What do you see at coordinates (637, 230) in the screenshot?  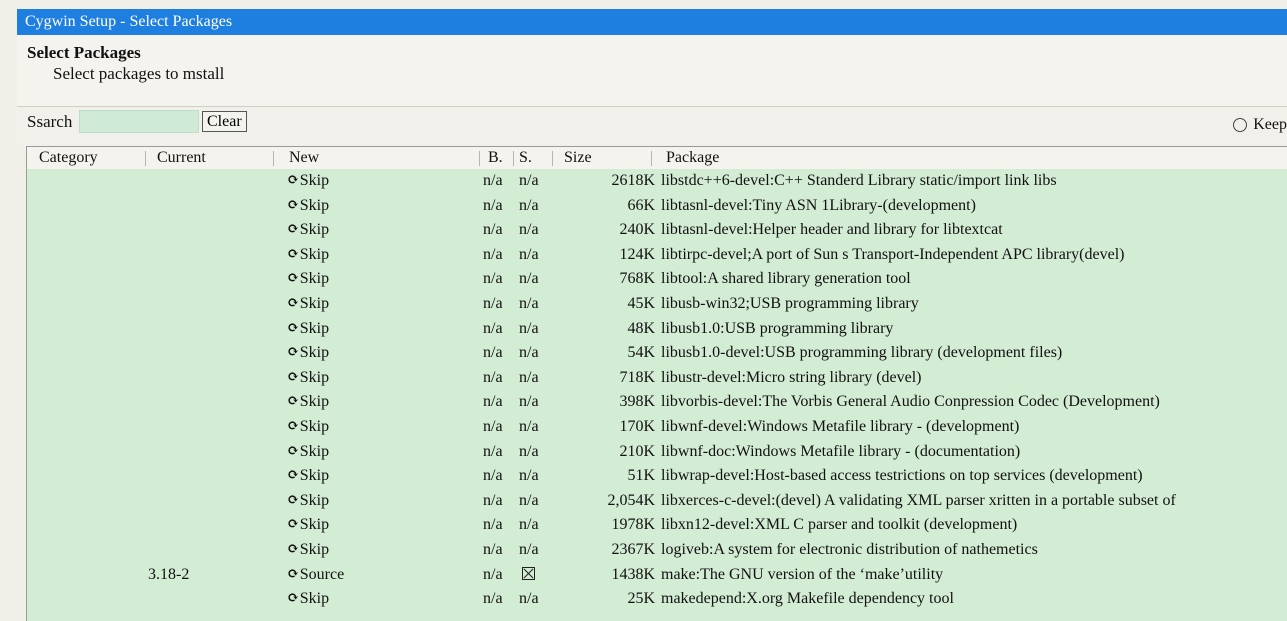 I see `size-cell: 240K` at bounding box center [637, 230].